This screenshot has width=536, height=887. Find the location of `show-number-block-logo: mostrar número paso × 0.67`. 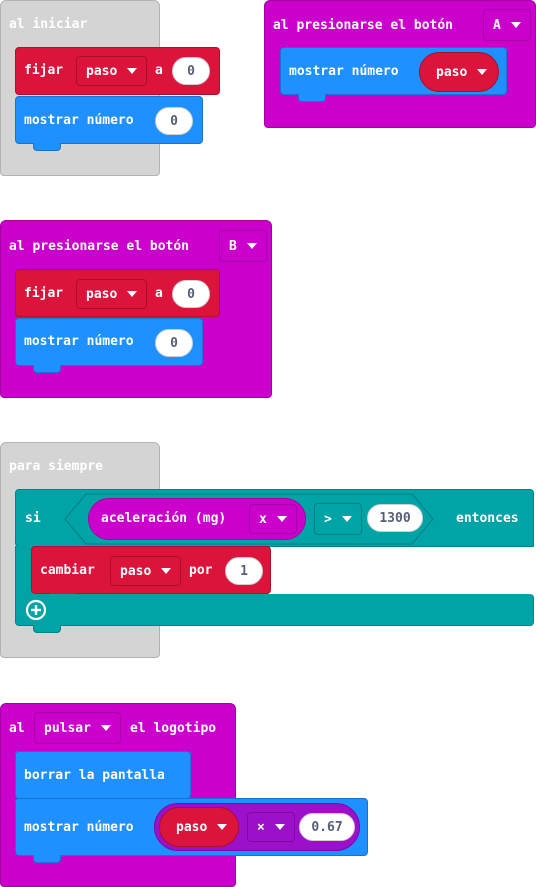

show-number-block-logo: mostrar número paso × 0.67 is located at coordinates (191, 827).